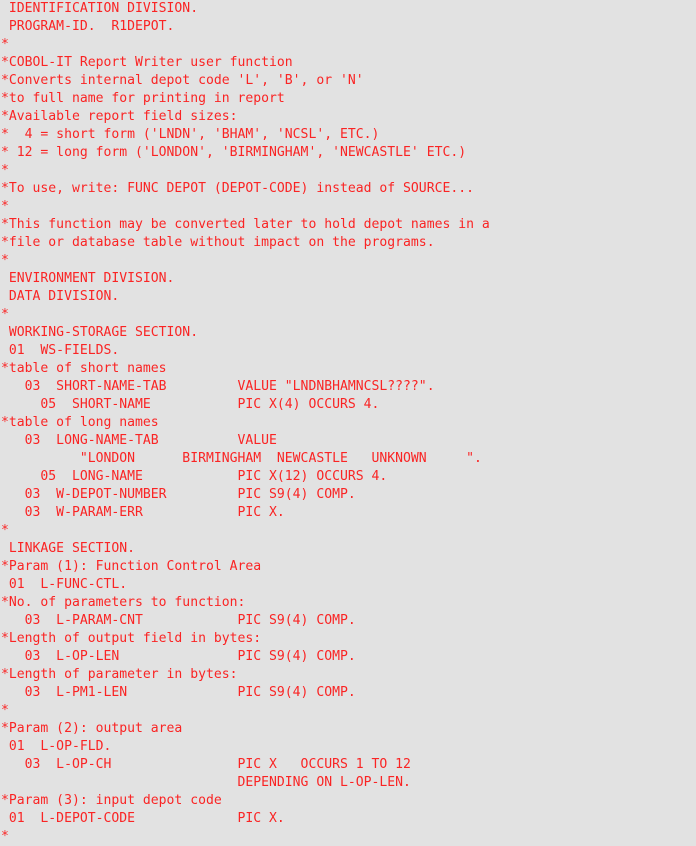 The height and width of the screenshot is (846, 696). What do you see at coordinates (190, 404) in the screenshot?
I see `code-line: 05 SHORT-NAME PIC X(4) OCCURS 4.` at bounding box center [190, 404].